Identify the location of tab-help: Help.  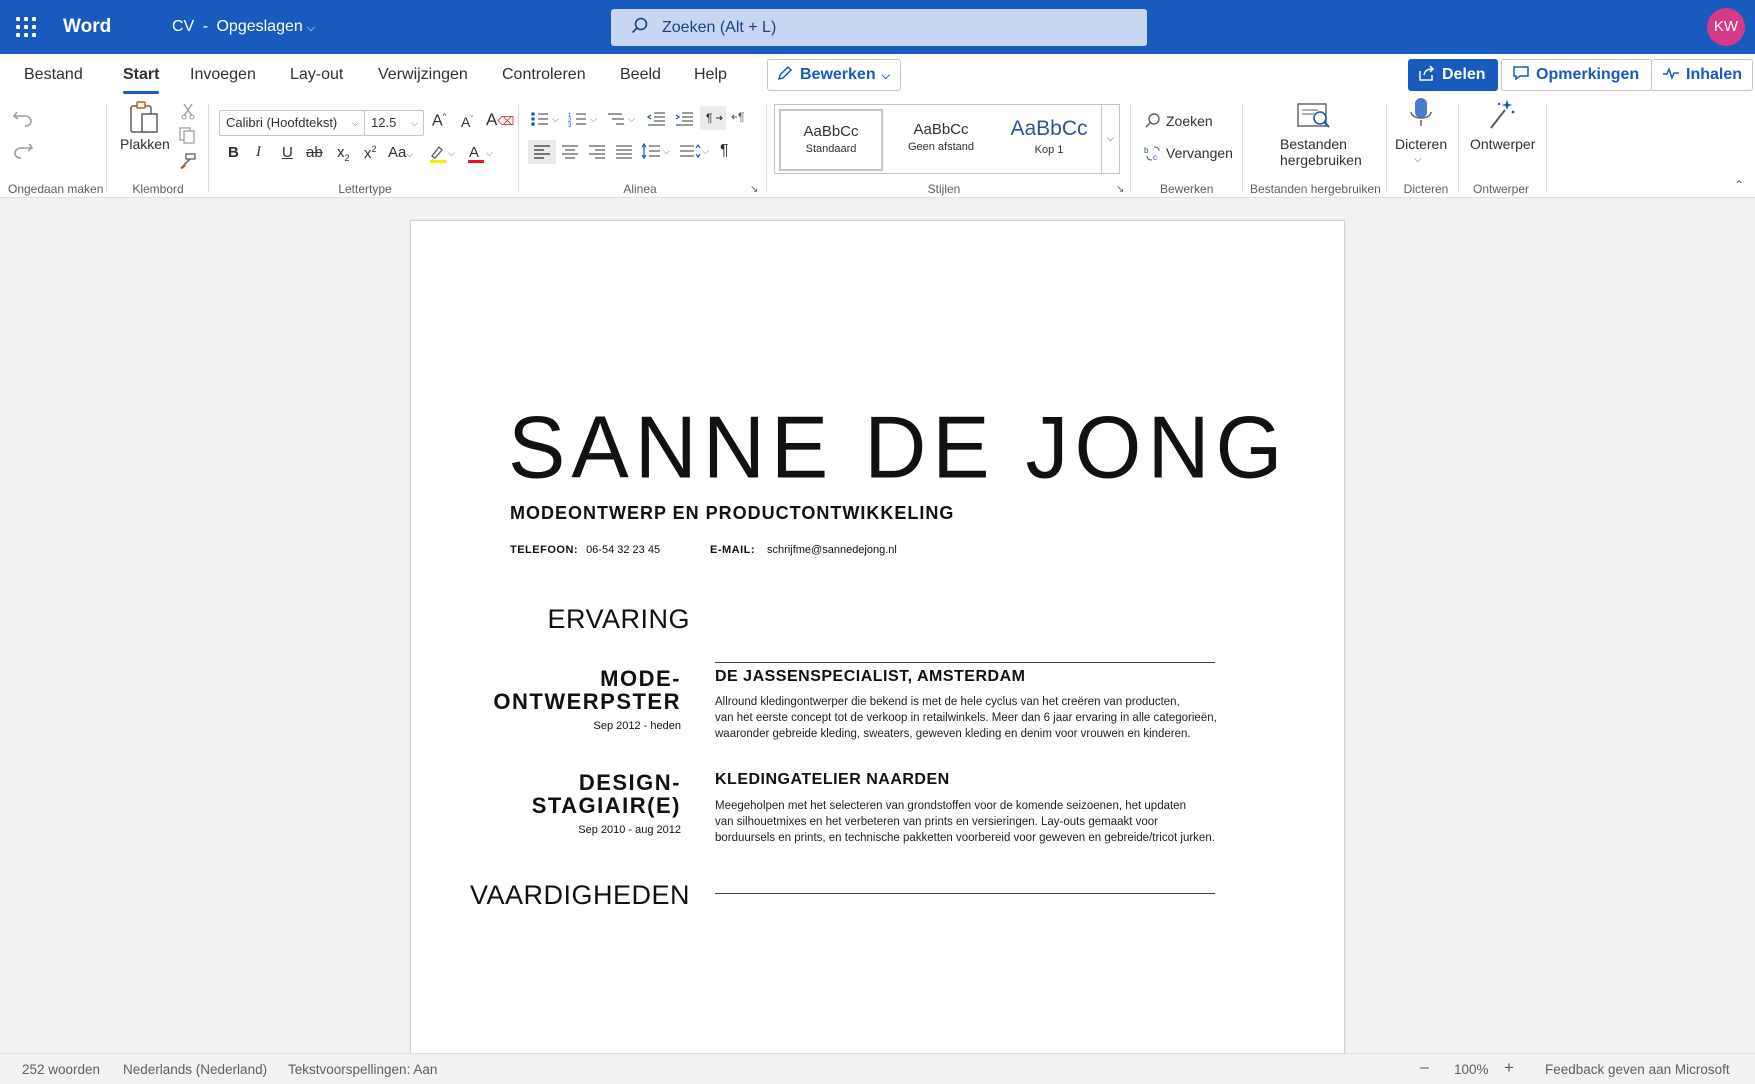
(710, 75).